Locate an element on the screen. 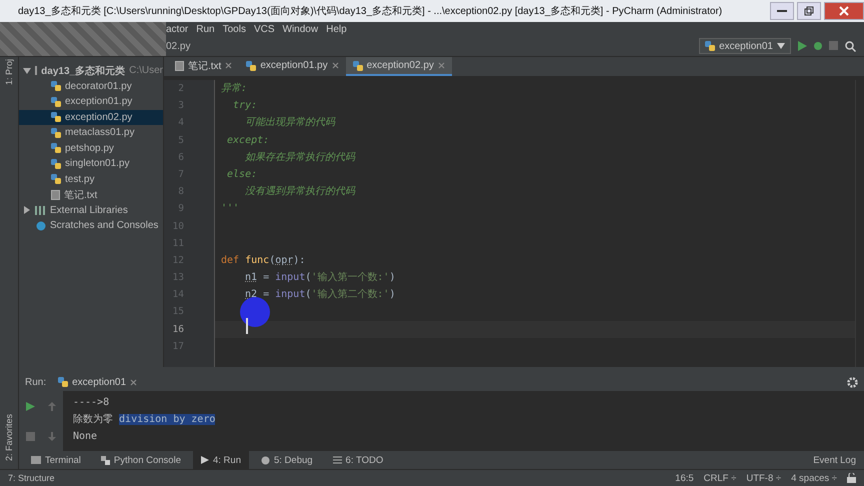 This screenshot has width=864, height=486. breadcrumb: 02.py is located at coordinates (430, 46).